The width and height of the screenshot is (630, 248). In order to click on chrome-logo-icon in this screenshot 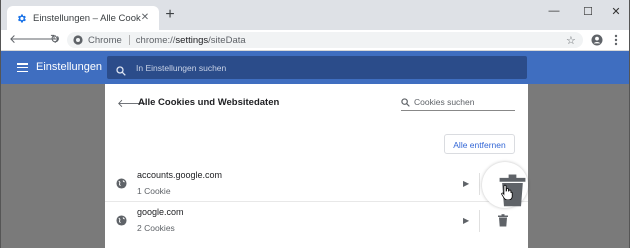, I will do `click(78, 40)`.